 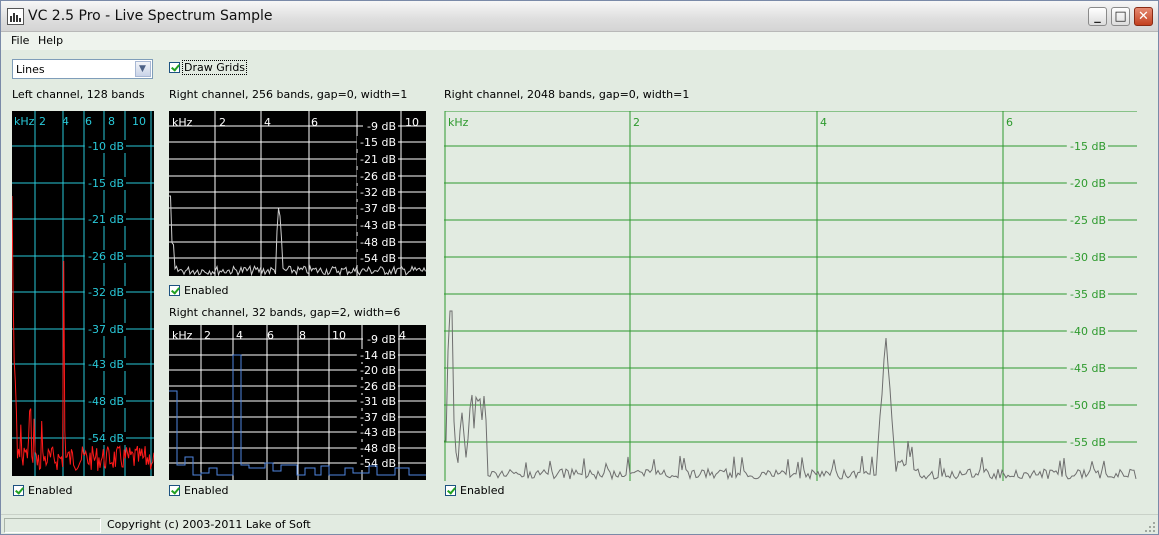 I want to click on chevron-down-icon: ▼, so click(x=142, y=69).